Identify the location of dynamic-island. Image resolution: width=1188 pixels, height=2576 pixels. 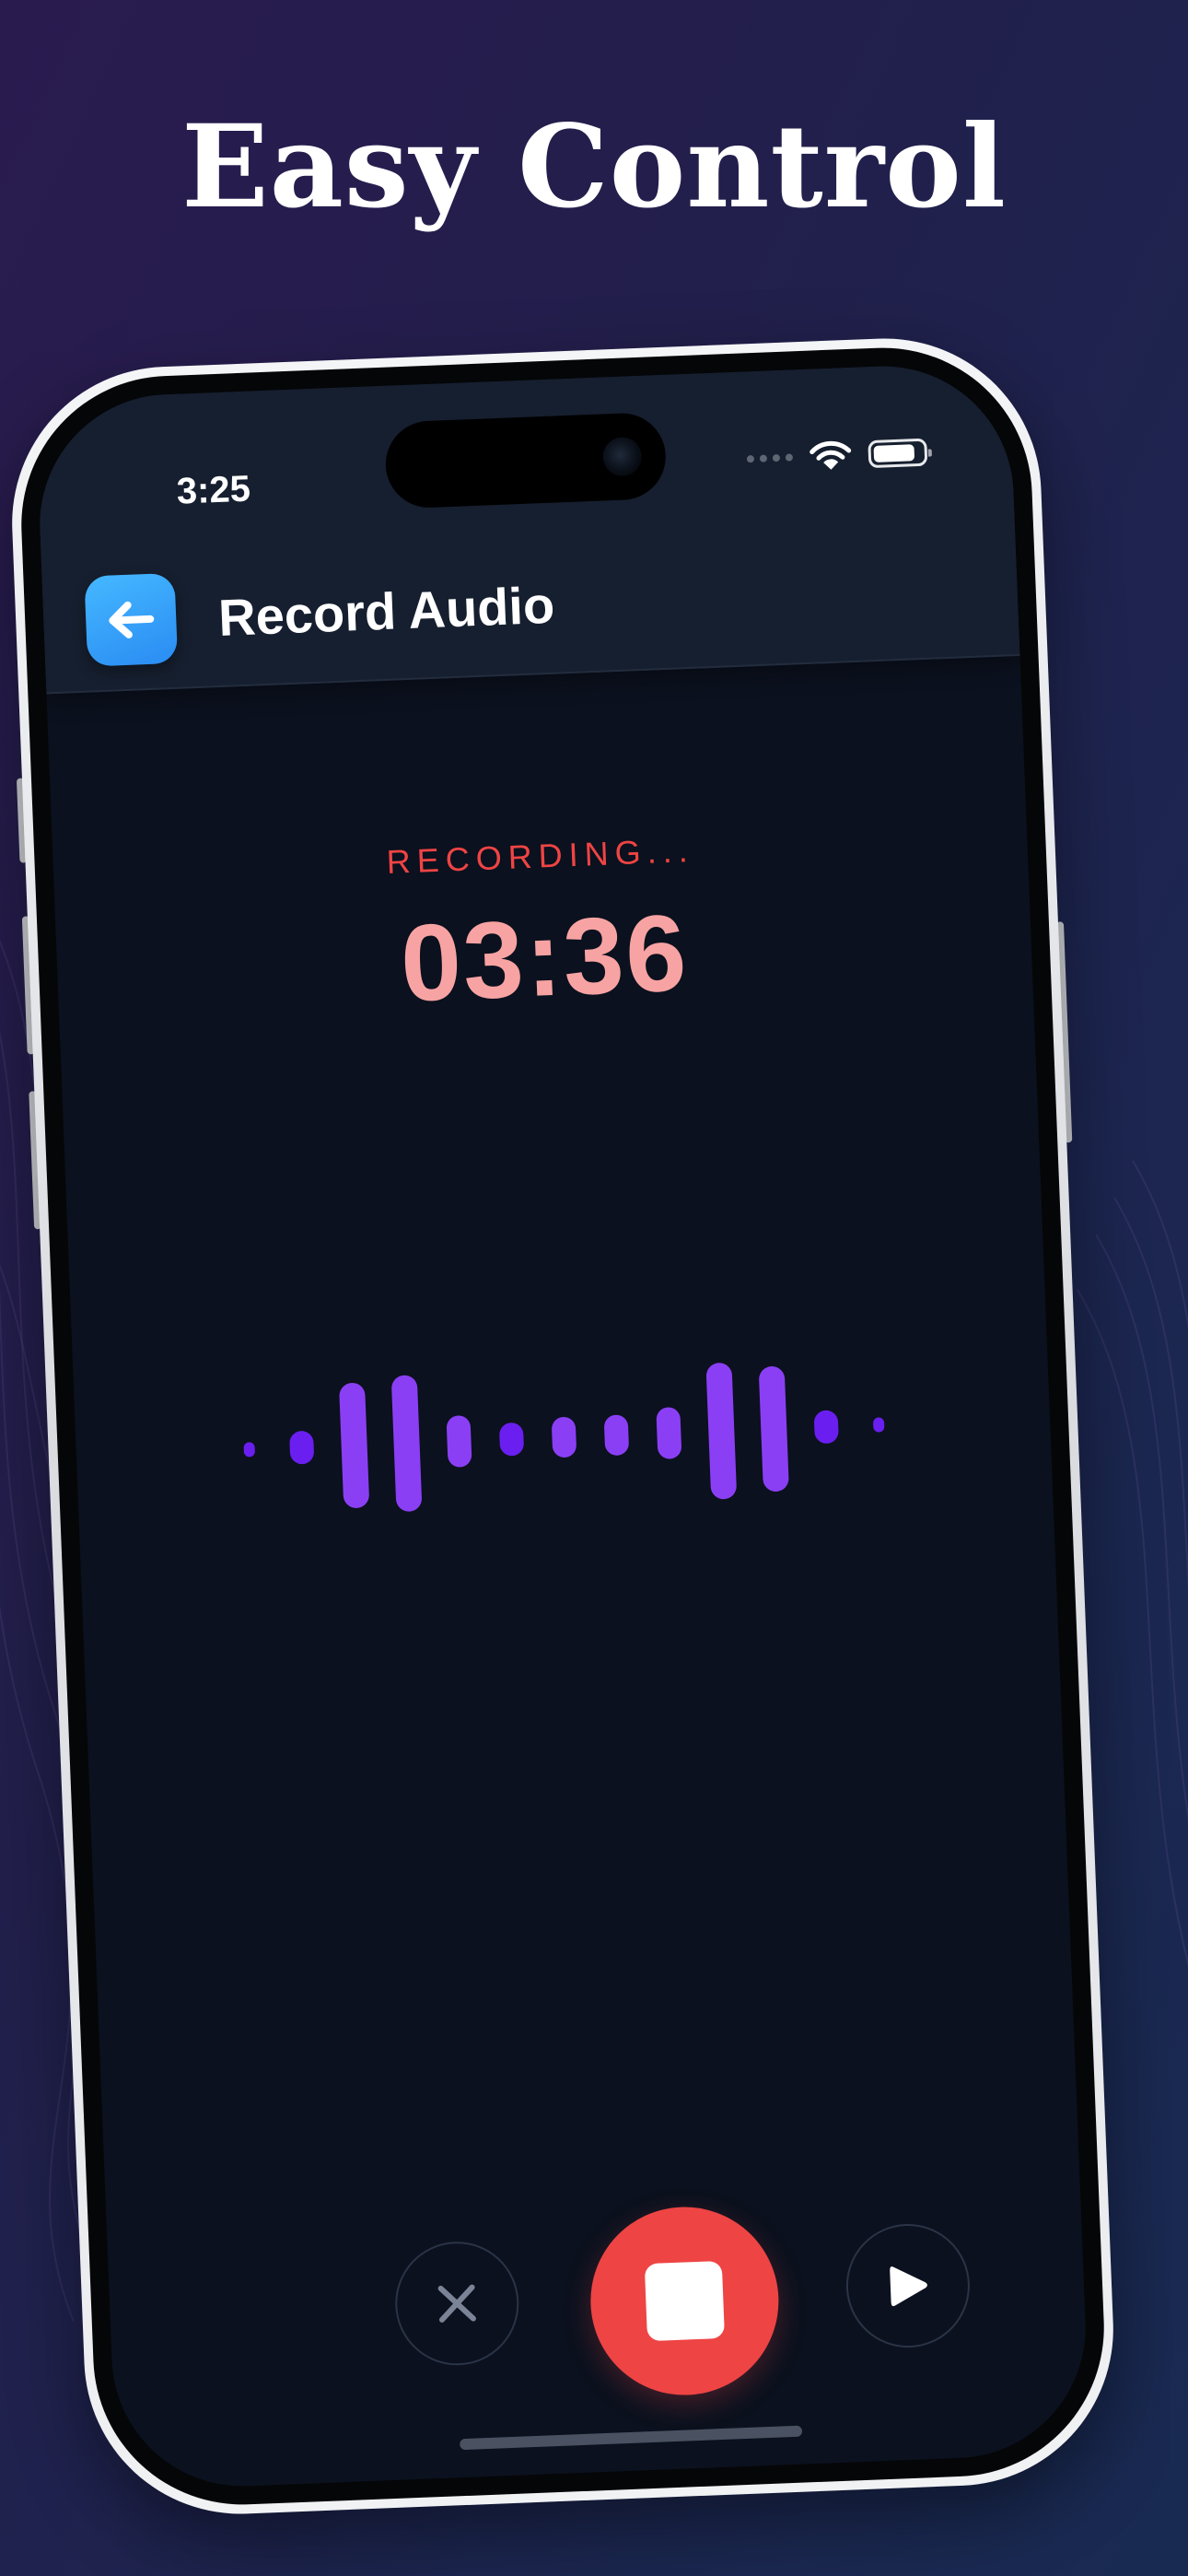
(526, 460).